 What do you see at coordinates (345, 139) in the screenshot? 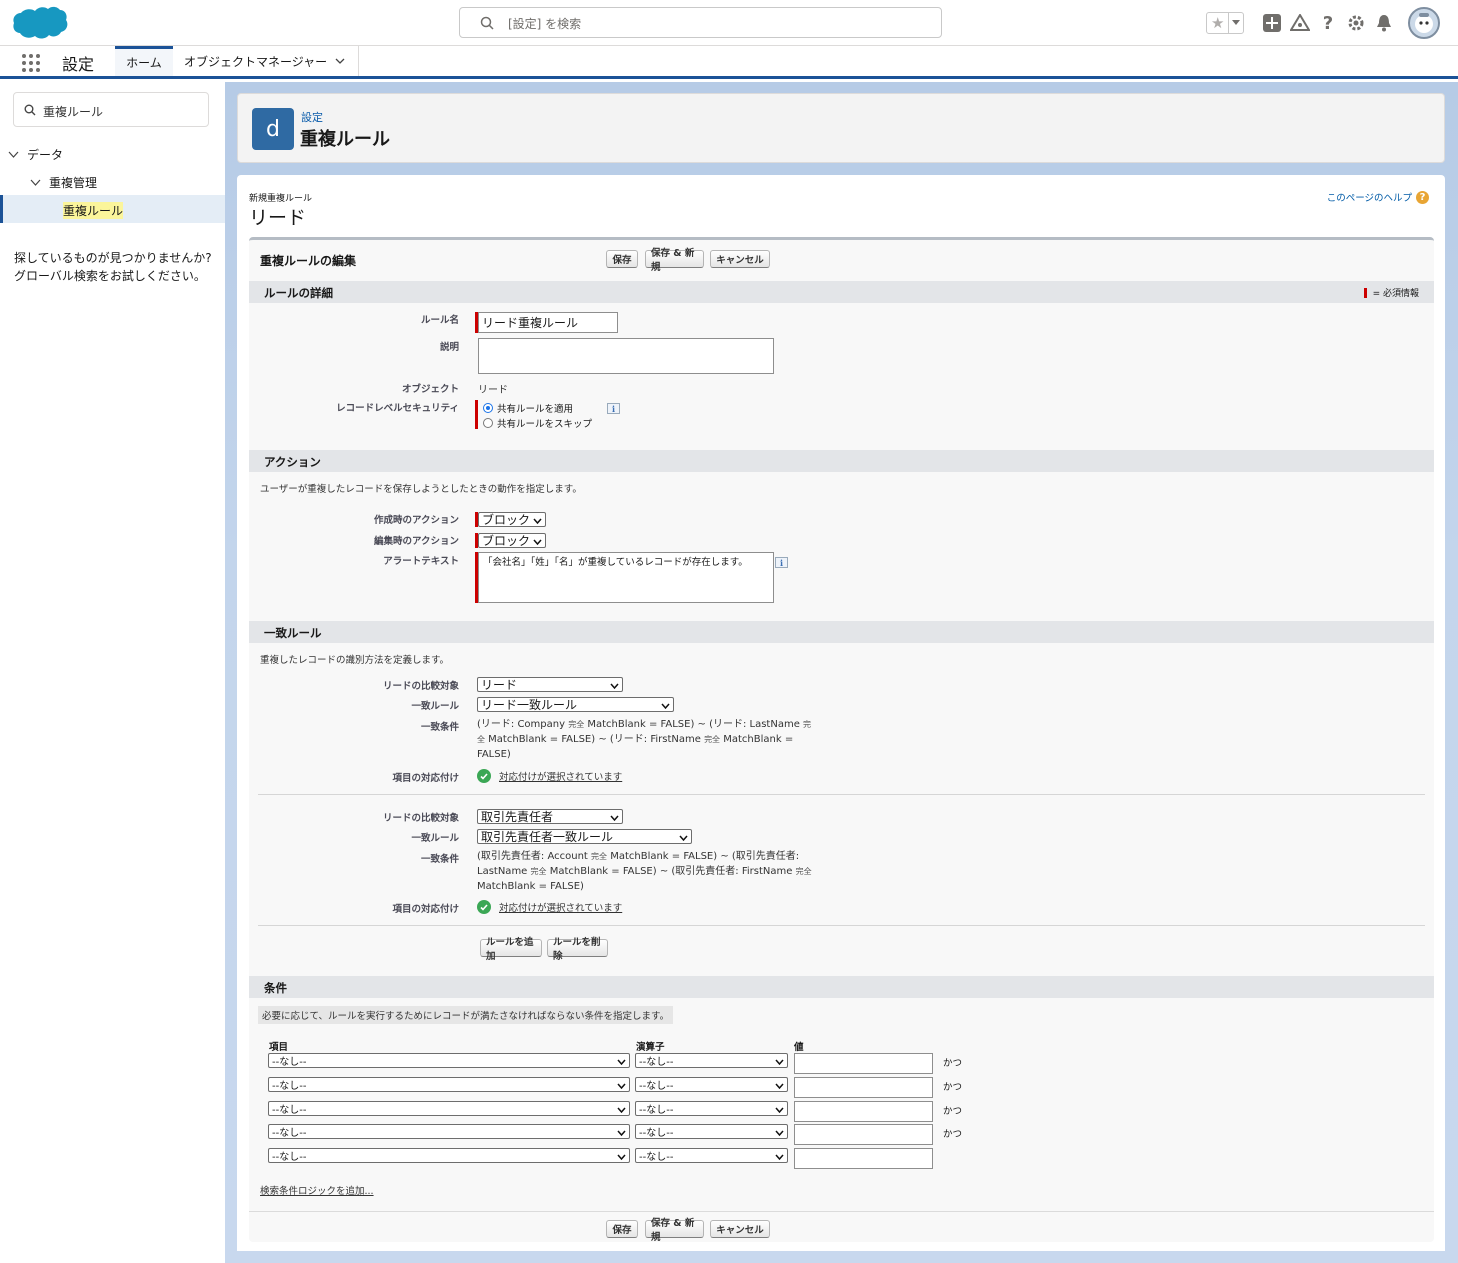
I see `page-title: 重複ルール` at bounding box center [345, 139].